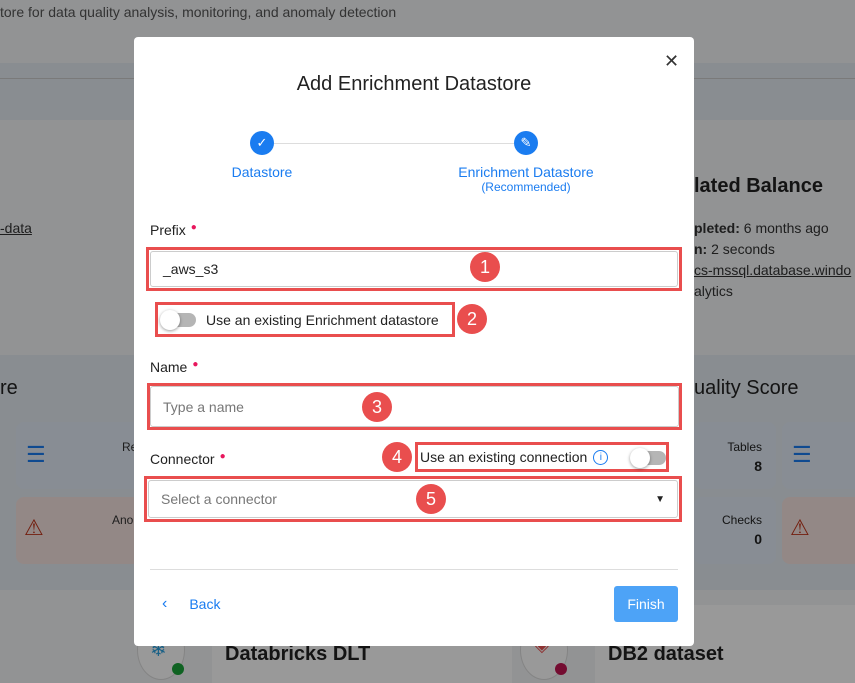  I want to click on prefix-input: _aws_s3, so click(414, 269).